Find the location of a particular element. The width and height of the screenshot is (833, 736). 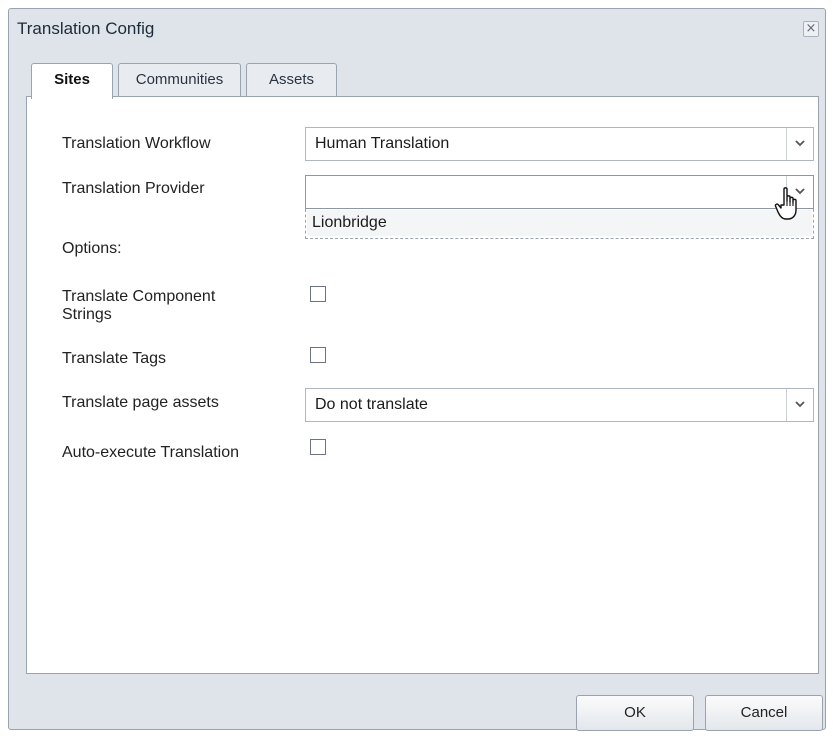

tags-checkbox is located at coordinates (318, 355).